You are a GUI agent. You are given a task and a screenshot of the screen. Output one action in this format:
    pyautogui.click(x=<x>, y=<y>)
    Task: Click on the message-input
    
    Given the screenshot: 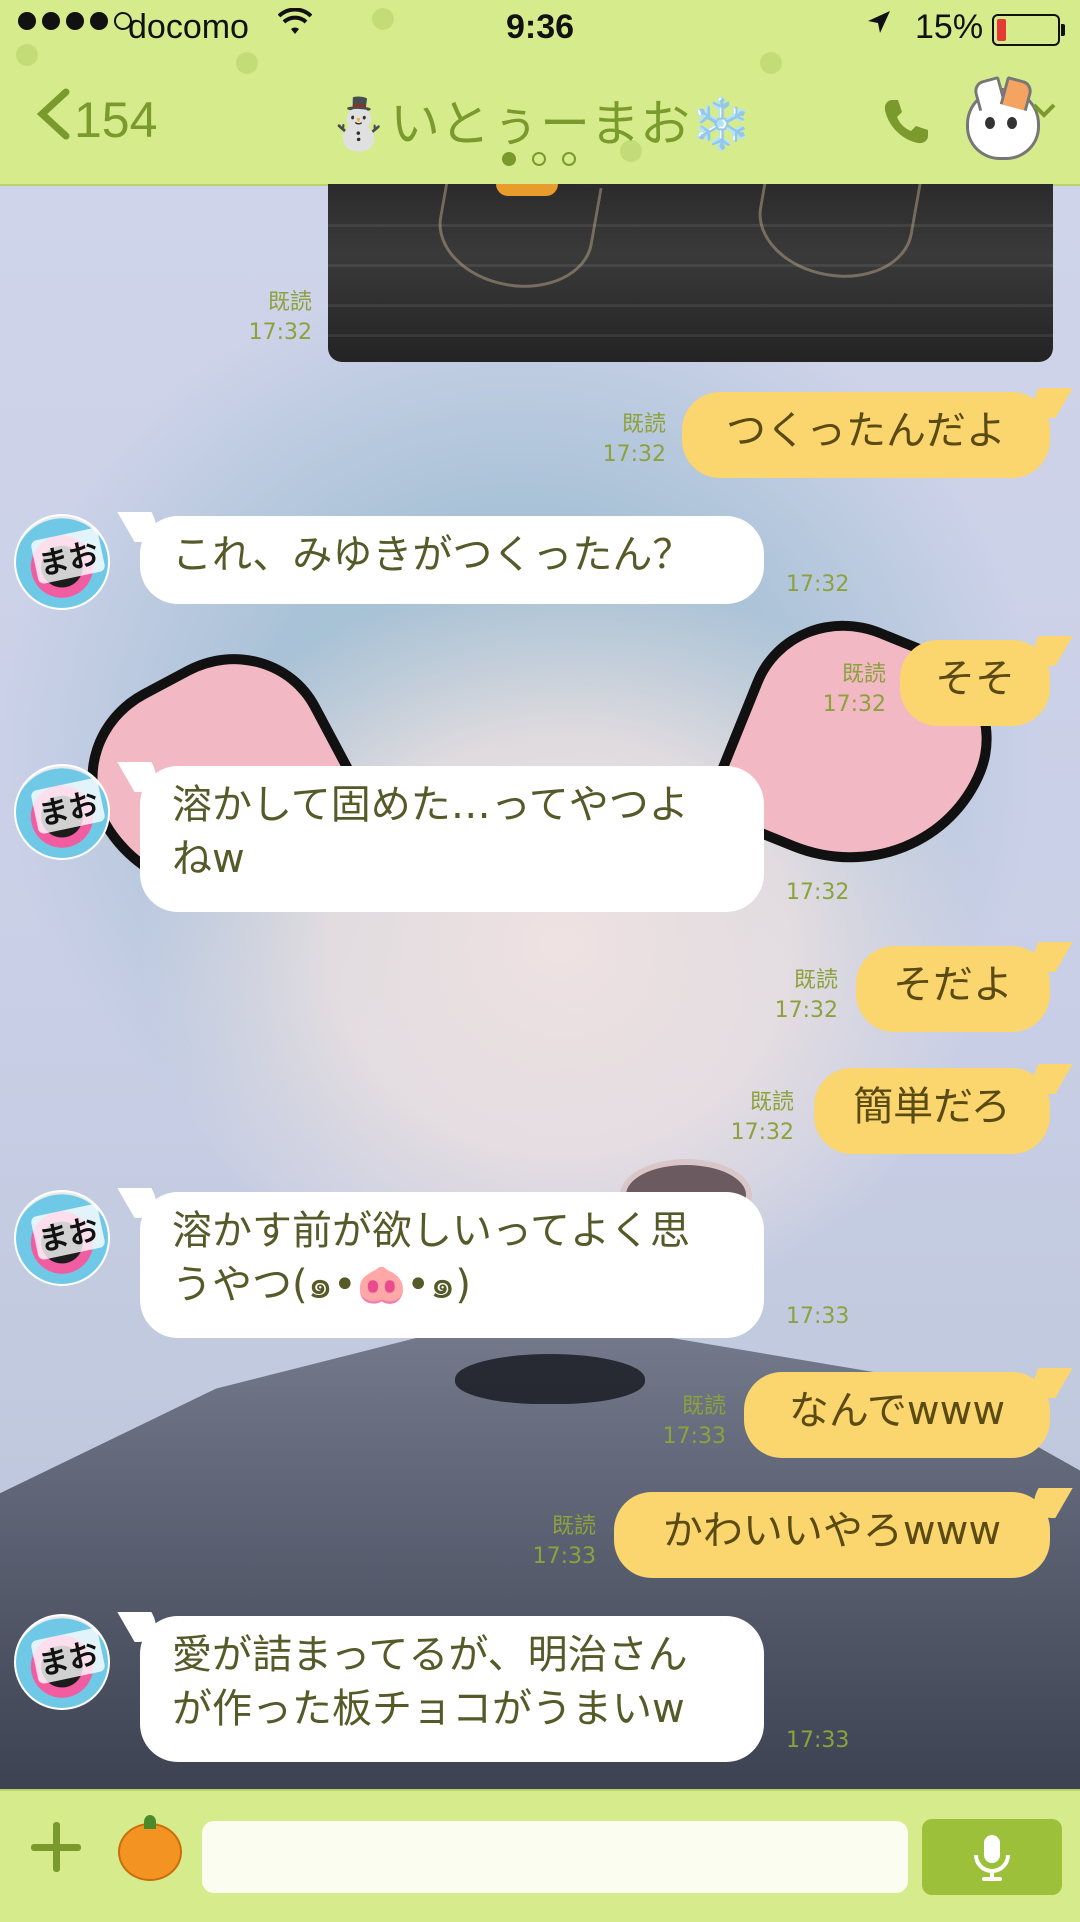 What is the action you would take?
    pyautogui.click(x=555, y=1857)
    